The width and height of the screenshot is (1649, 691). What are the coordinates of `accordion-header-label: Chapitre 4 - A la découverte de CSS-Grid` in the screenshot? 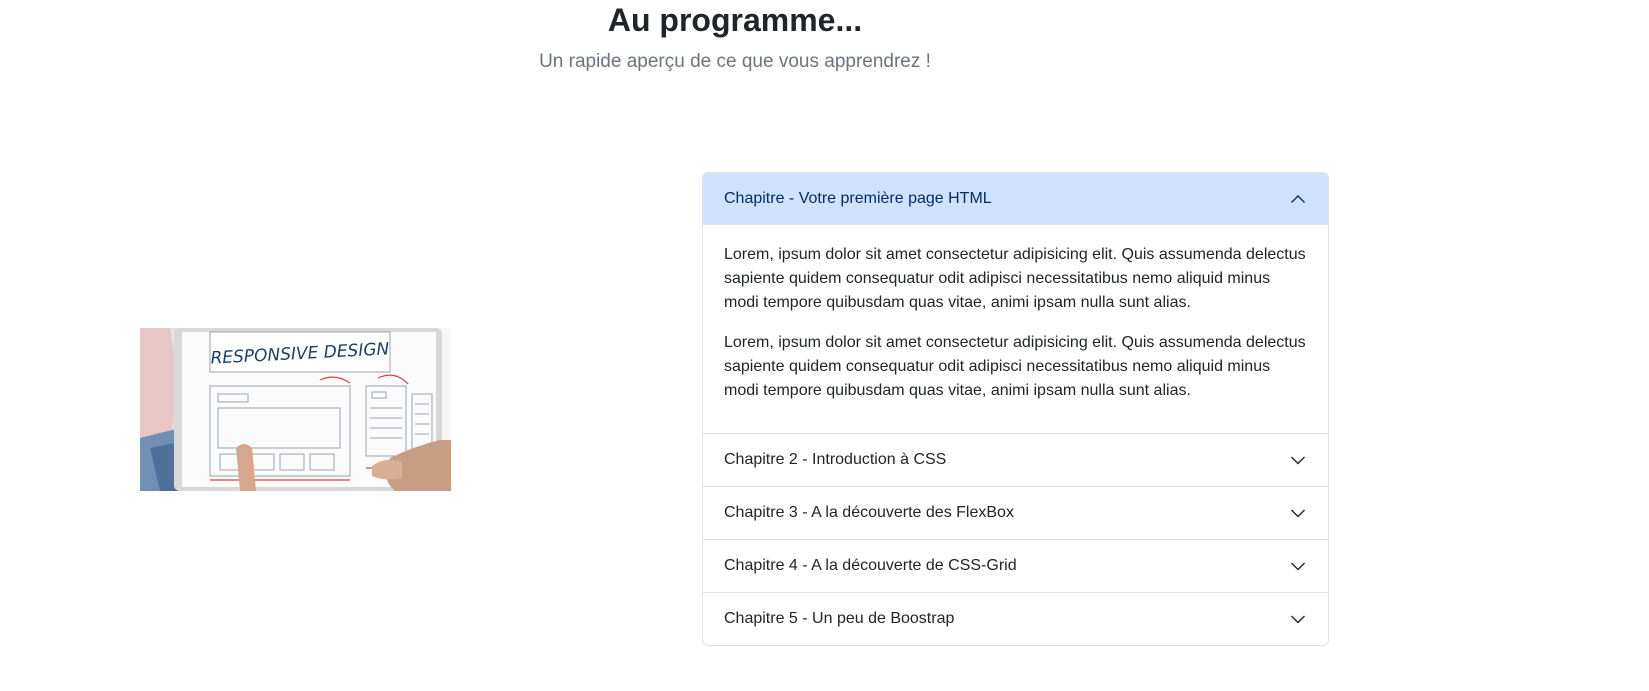 It's located at (870, 565).